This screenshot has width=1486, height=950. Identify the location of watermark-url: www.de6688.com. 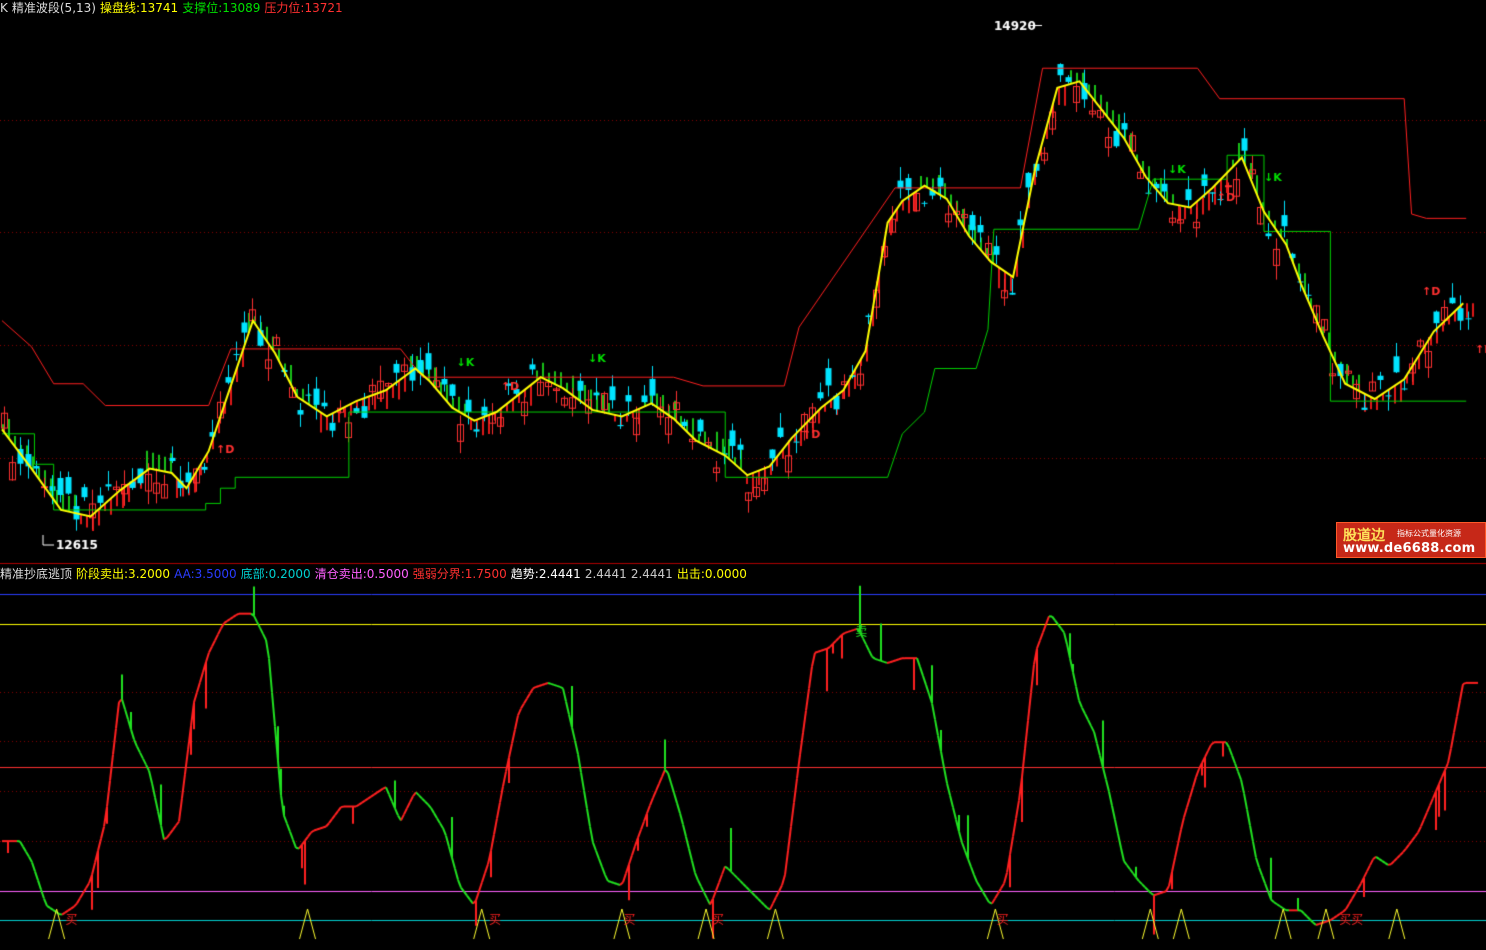
(1409, 548).